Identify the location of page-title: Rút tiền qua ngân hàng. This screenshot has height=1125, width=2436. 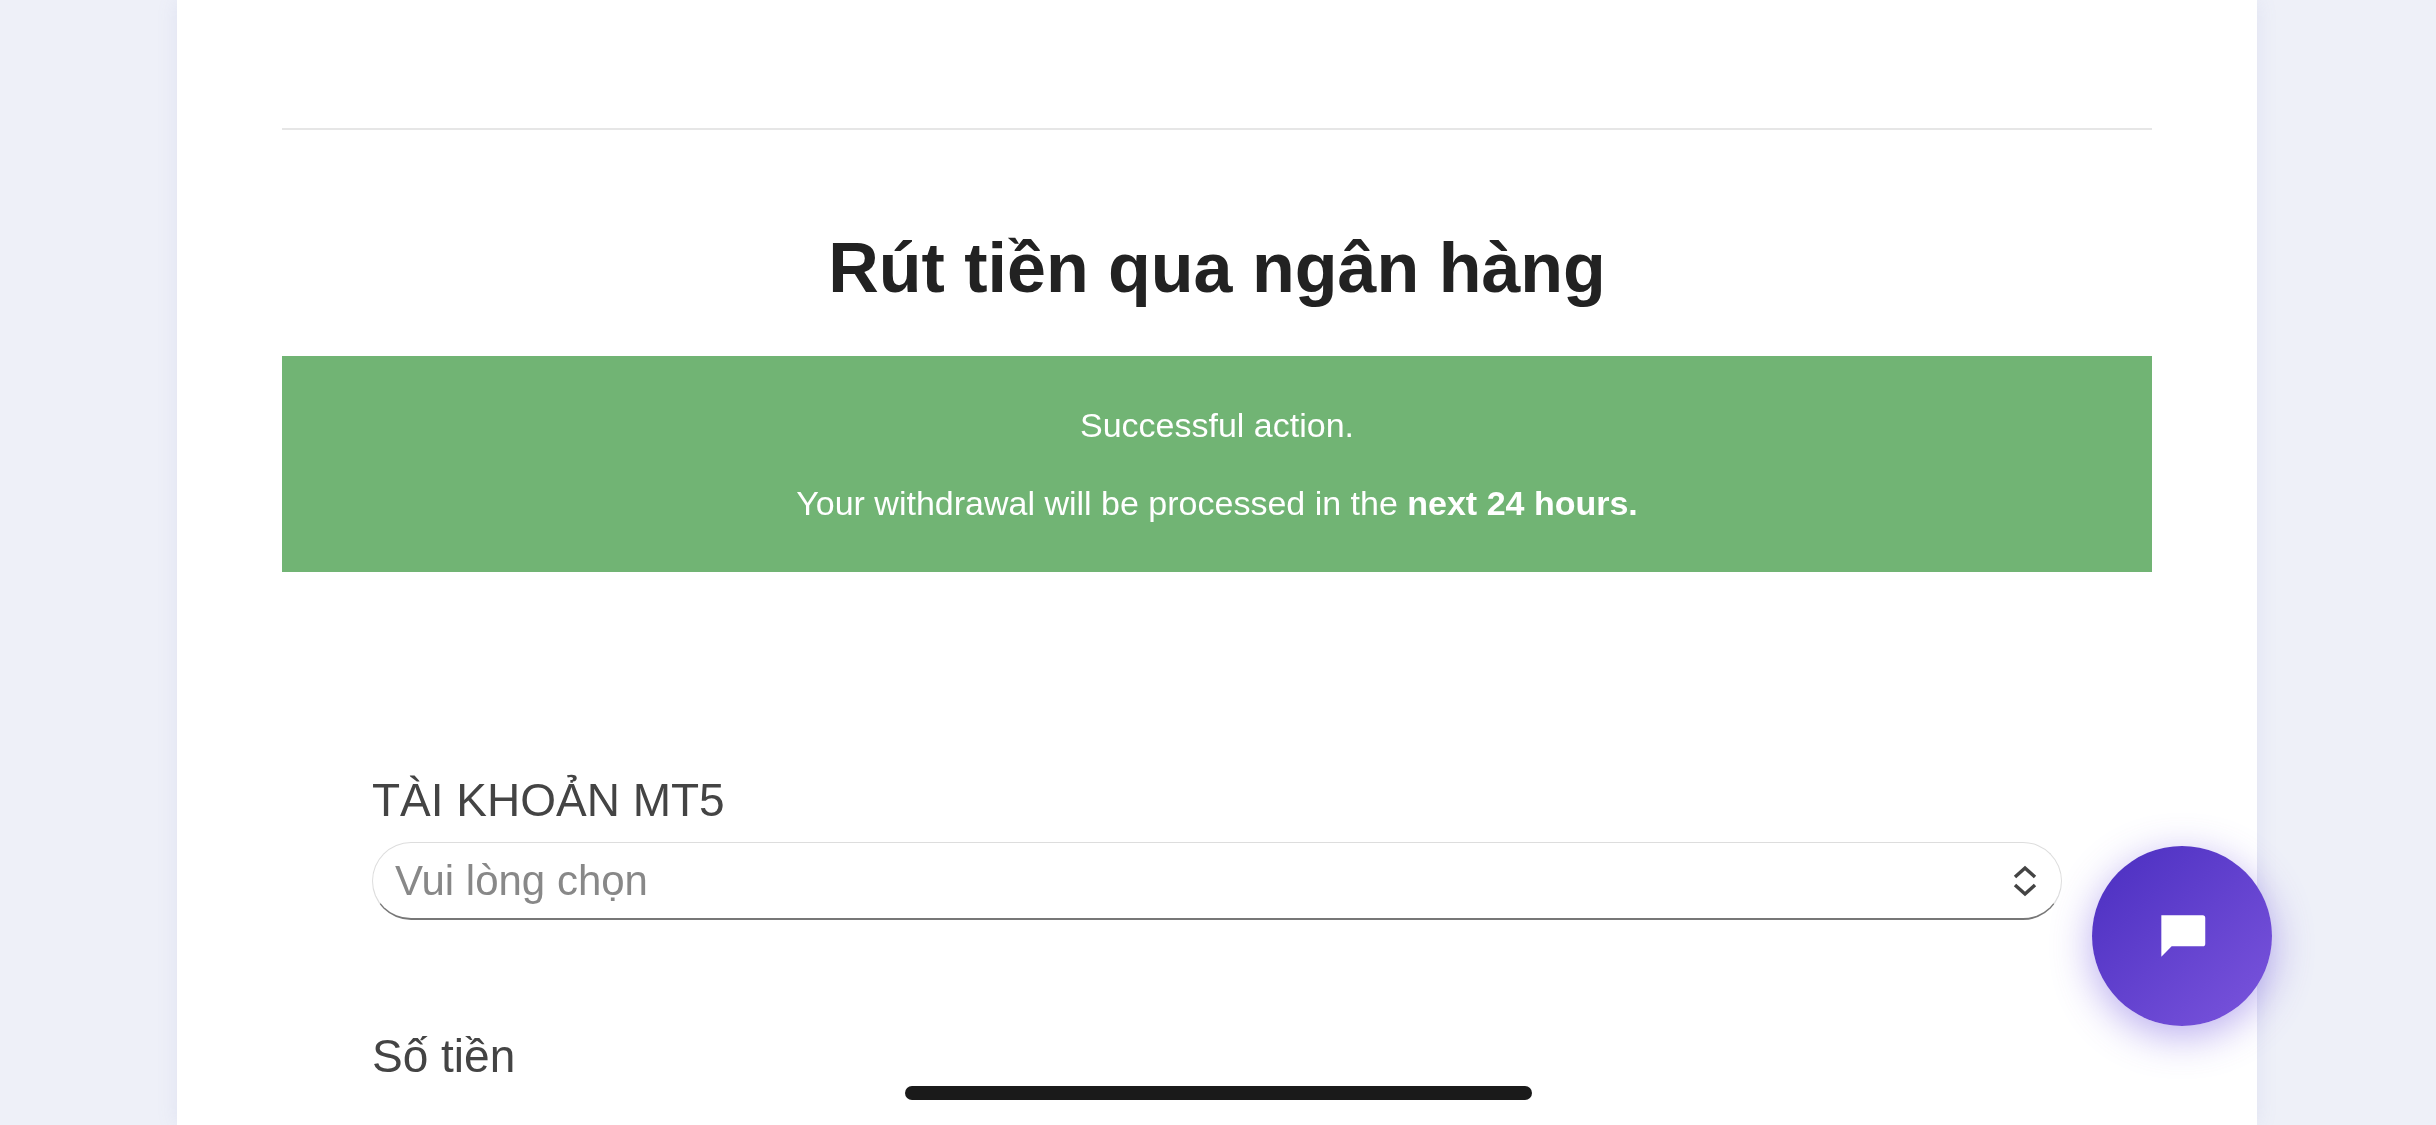
(1217, 268).